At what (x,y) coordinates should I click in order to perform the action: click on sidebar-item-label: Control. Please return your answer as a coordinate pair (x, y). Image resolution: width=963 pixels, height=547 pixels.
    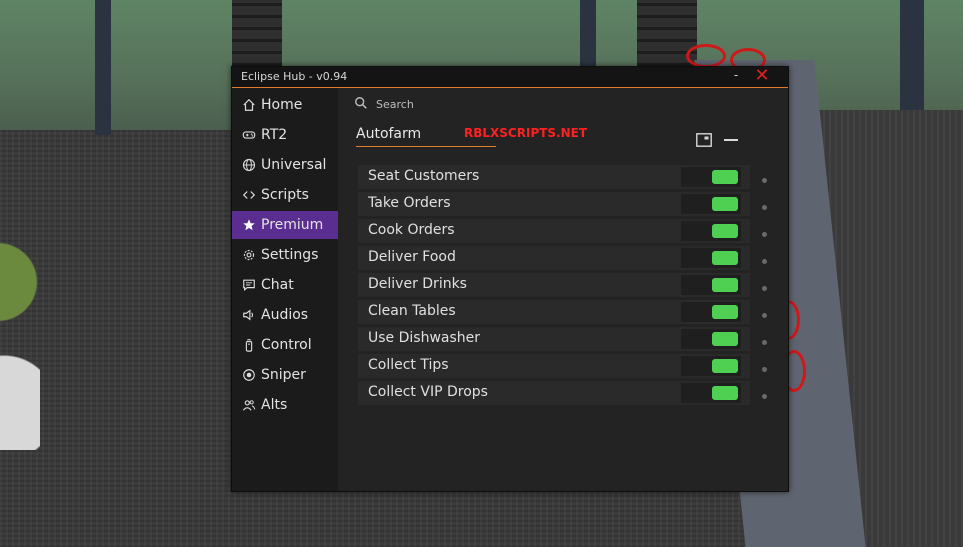
    Looking at the image, I should click on (286, 345).